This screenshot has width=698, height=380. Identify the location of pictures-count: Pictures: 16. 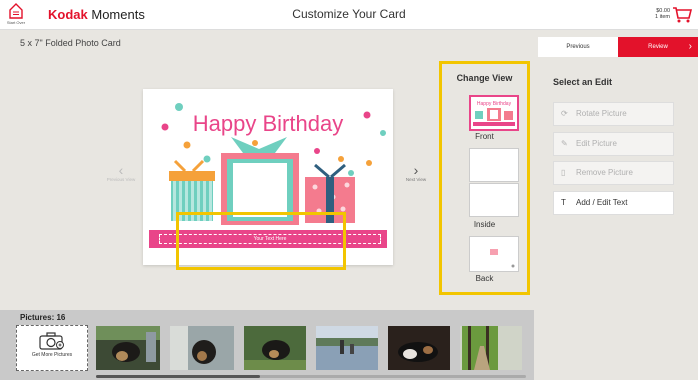
(43, 317).